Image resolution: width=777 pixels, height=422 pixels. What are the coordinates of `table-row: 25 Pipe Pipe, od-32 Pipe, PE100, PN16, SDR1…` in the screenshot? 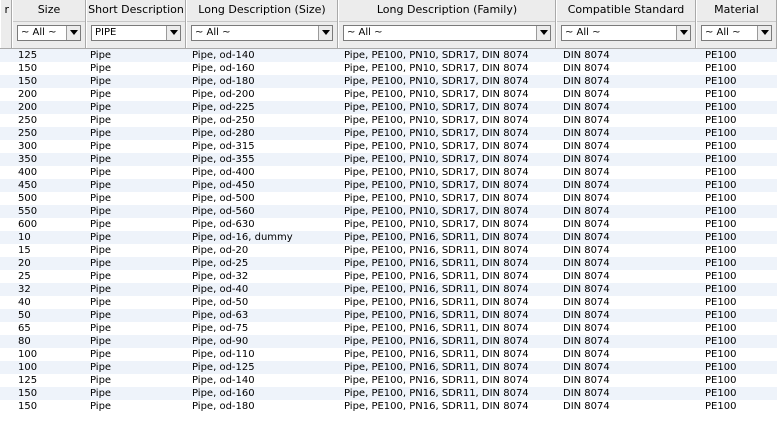 It's located at (388, 276).